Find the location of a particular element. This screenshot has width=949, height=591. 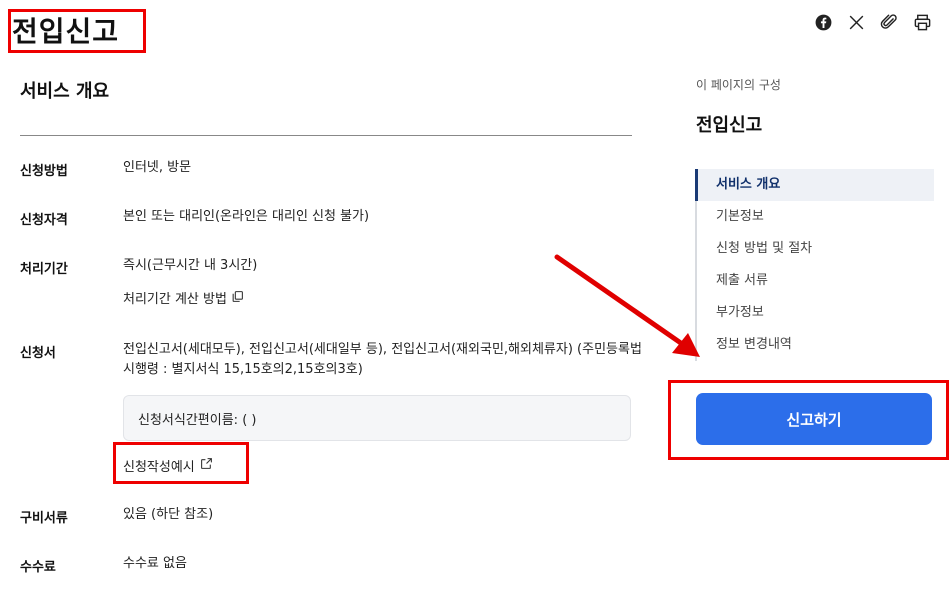

share-toolbar is located at coordinates (873, 22).